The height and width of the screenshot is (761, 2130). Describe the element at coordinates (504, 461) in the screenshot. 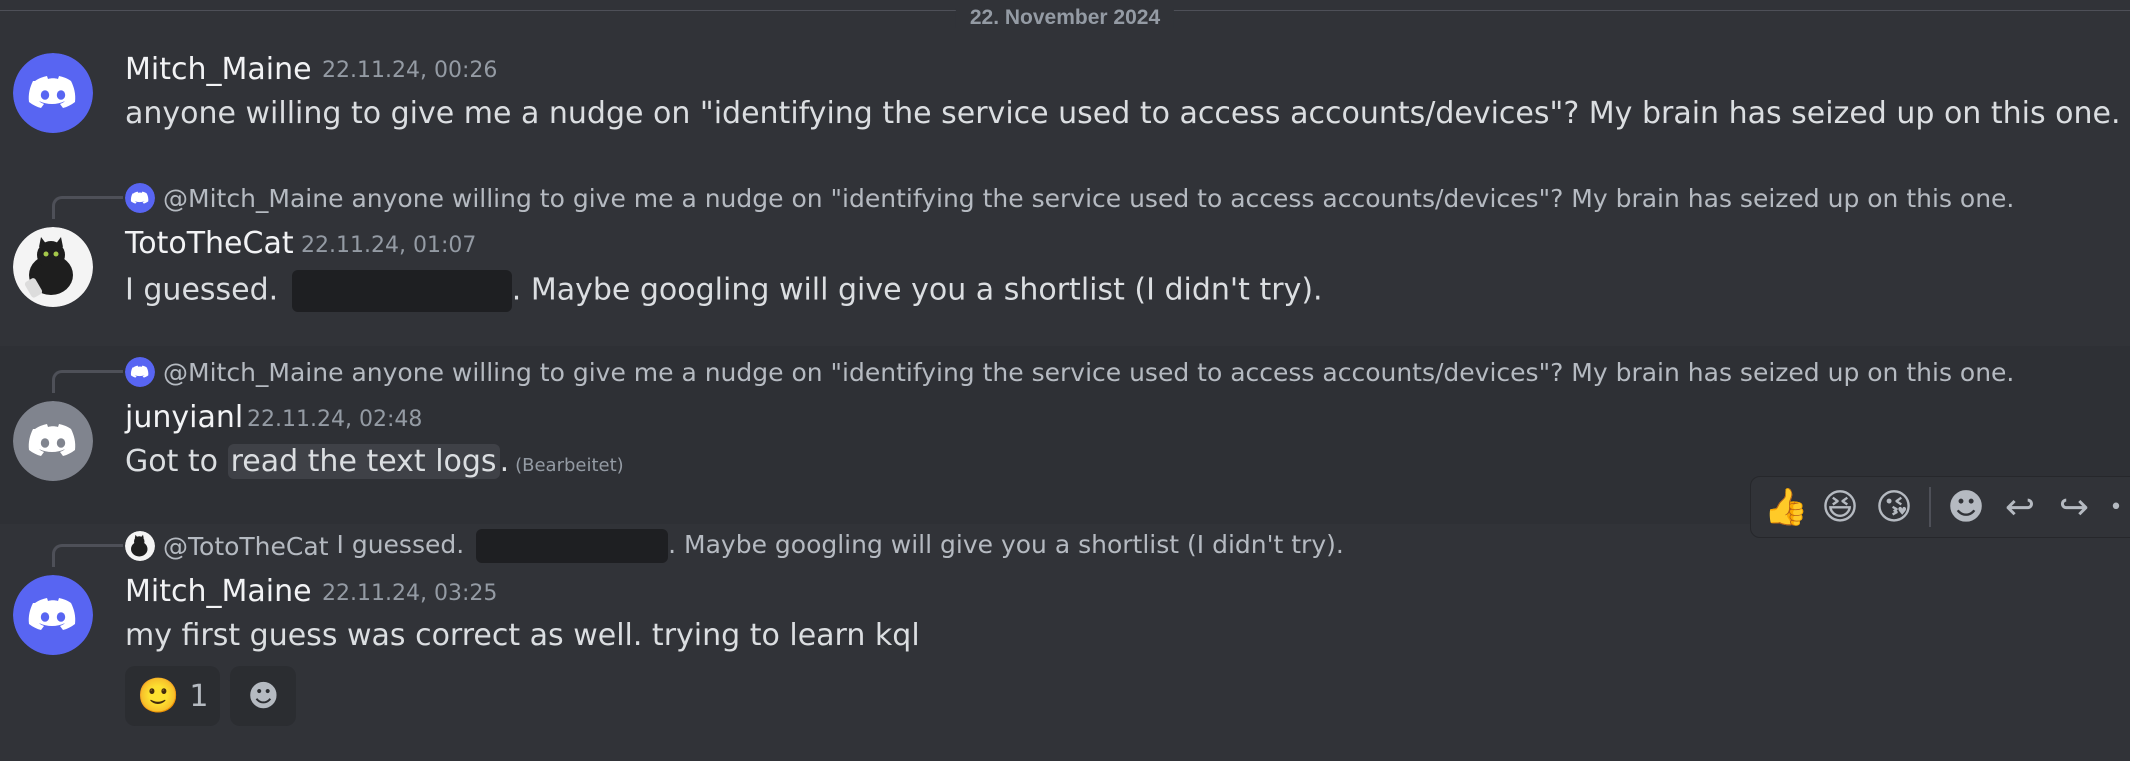

I see `message-text-part: .` at that location.